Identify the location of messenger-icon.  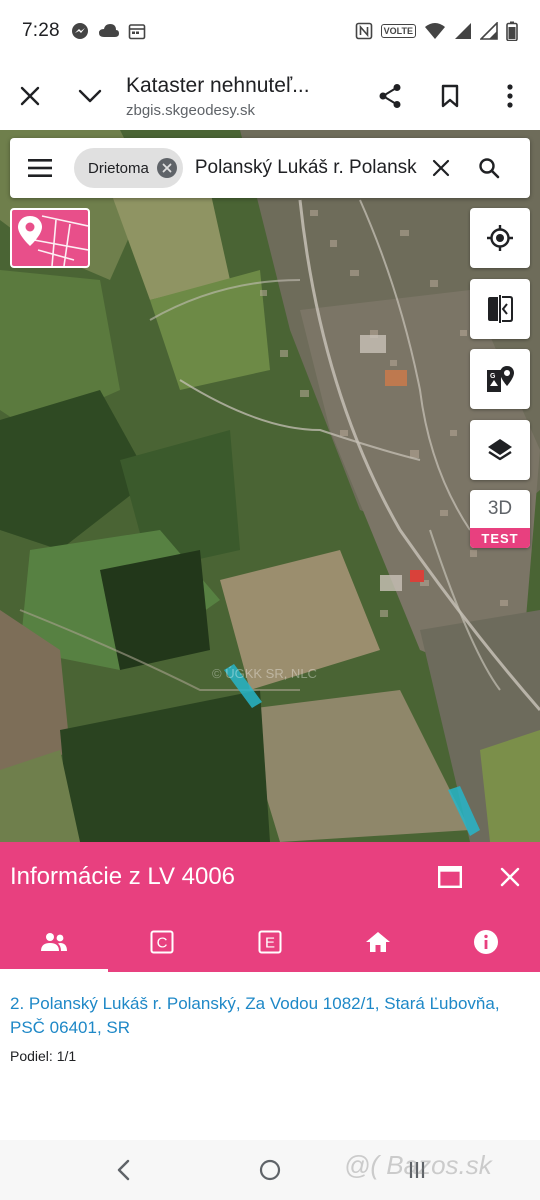
(80, 31).